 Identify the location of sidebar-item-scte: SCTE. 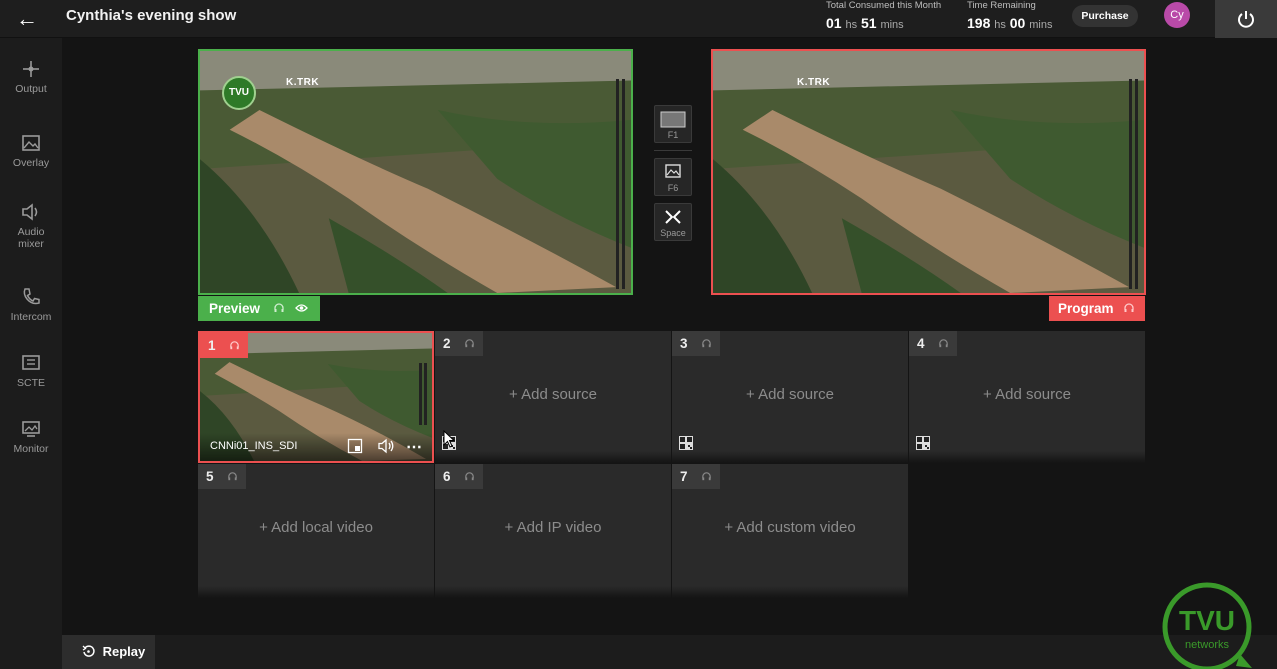
(31, 370).